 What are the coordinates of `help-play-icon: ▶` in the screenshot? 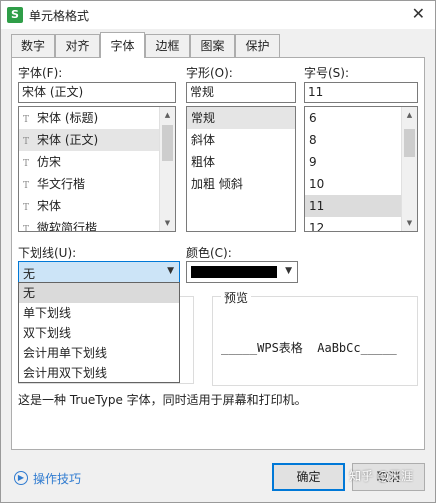 It's located at (21, 478).